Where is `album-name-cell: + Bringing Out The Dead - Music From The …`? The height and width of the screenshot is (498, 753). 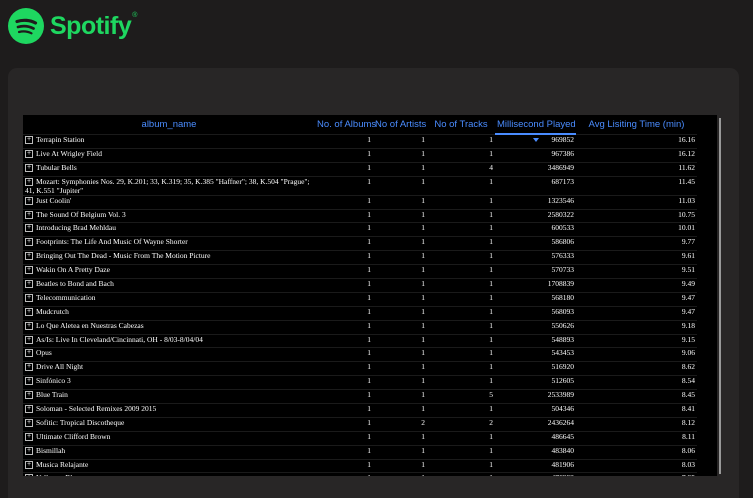
album-name-cell: + Bringing Out The Dead - Music From The … is located at coordinates (169, 257).